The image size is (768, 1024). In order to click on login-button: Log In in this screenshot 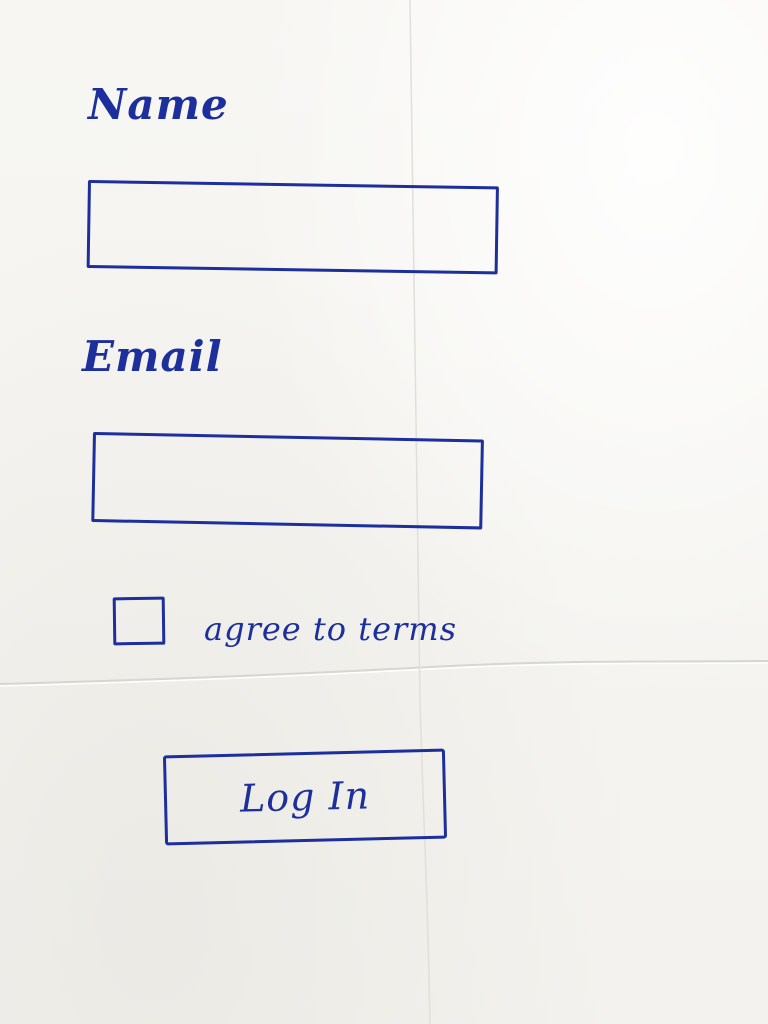, I will do `click(305, 797)`.